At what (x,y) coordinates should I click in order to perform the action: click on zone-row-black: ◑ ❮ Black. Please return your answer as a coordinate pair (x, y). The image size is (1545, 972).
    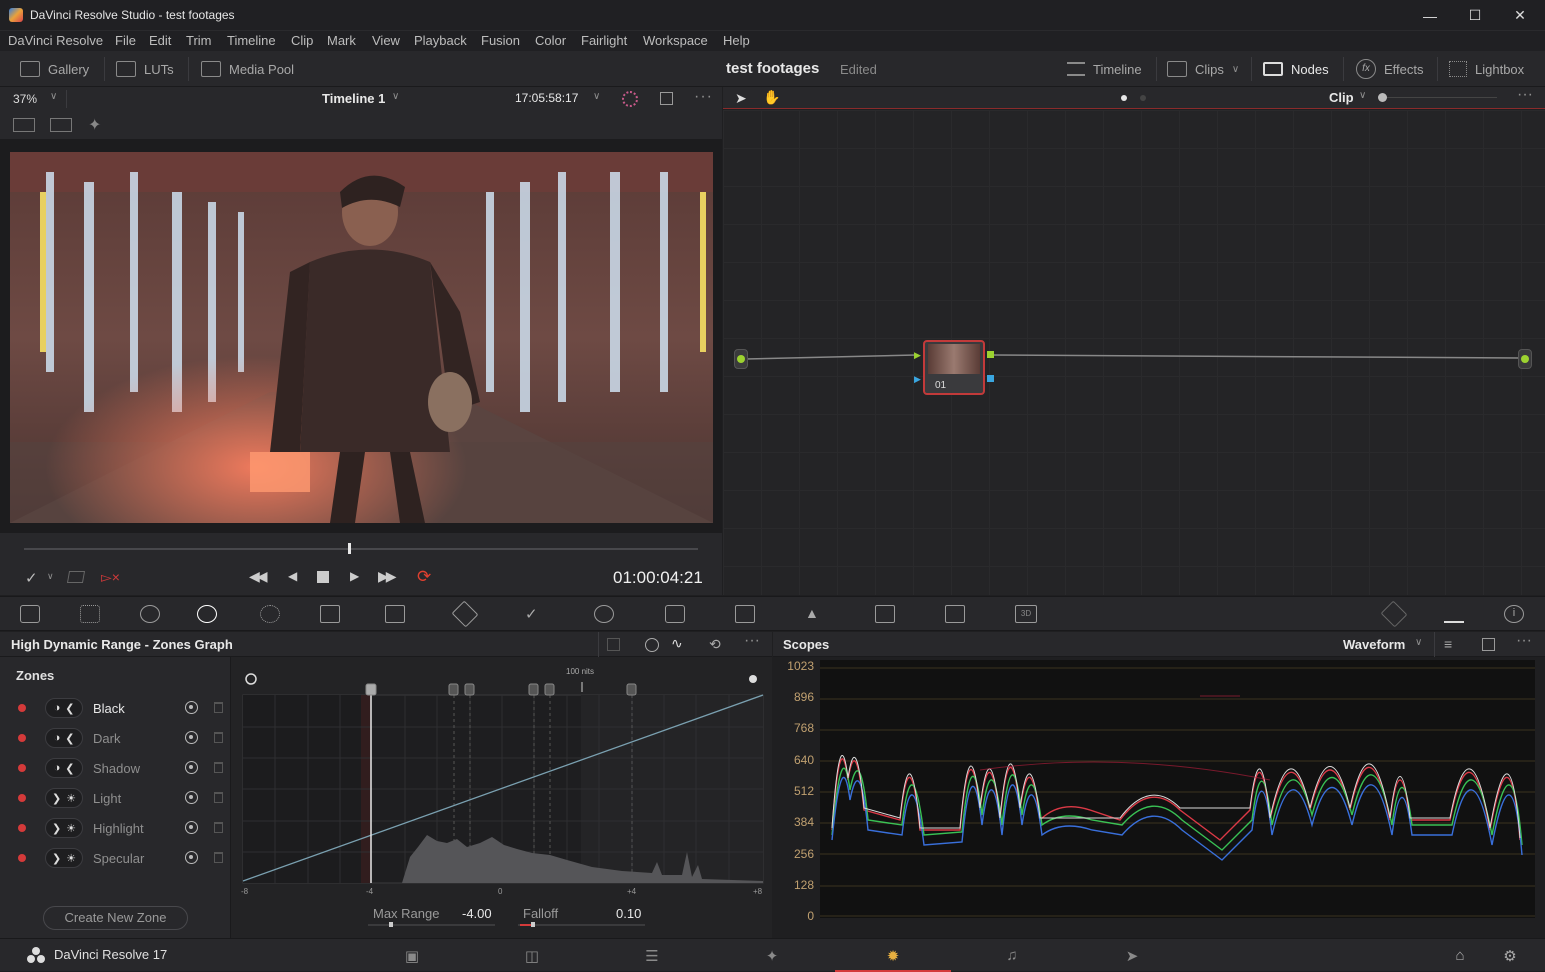
    Looking at the image, I should click on (115, 708).